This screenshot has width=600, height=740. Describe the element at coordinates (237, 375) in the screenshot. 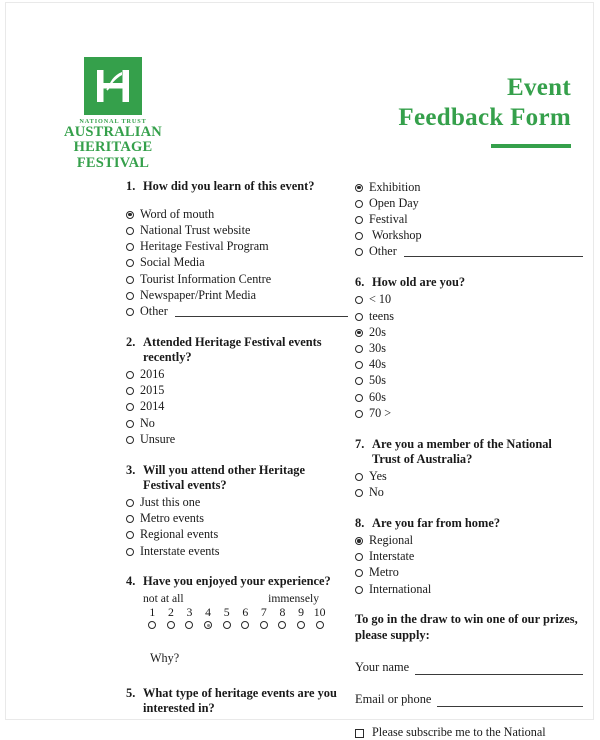

I see `q2-option-2016: 2016` at that location.